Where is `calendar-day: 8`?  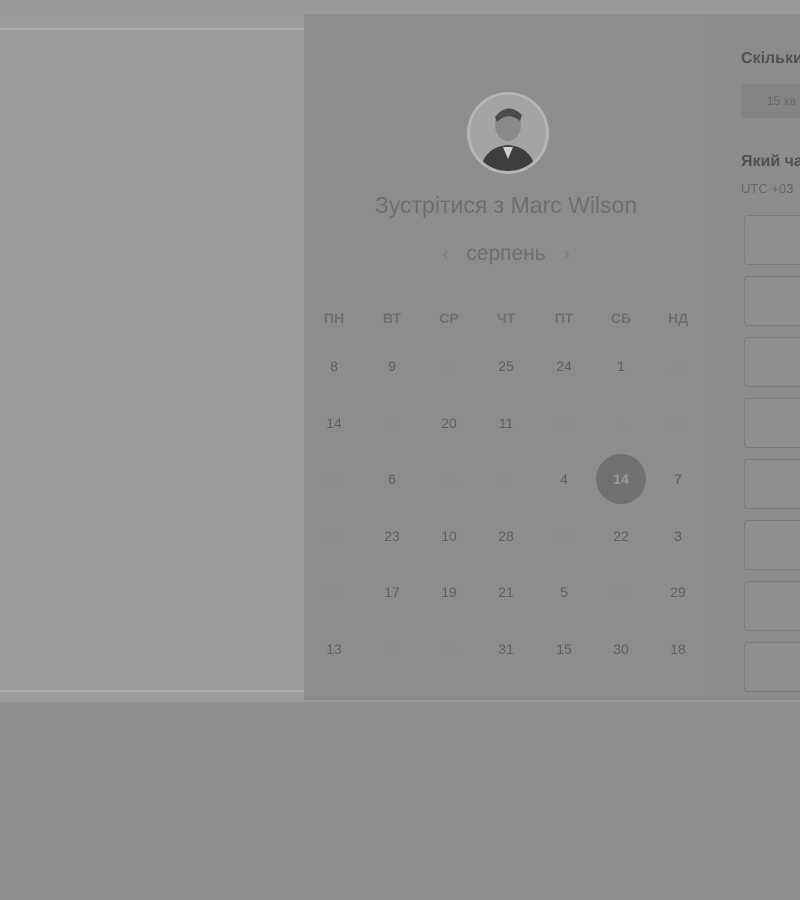
calendar-day: 8 is located at coordinates (334, 366).